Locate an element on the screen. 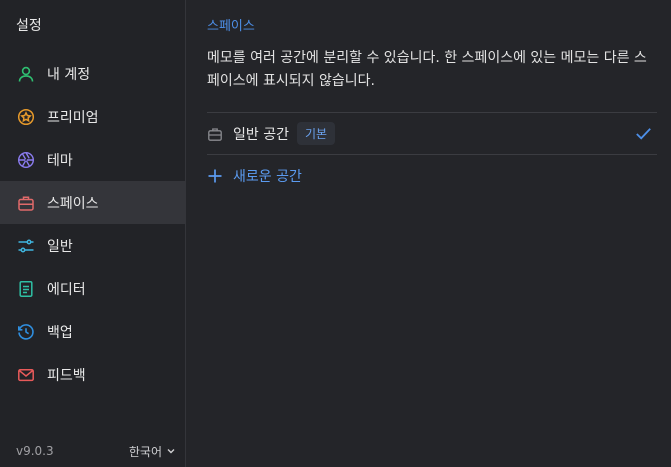  sidebar-item-premium: 프리미엄 is located at coordinates (93, 116).